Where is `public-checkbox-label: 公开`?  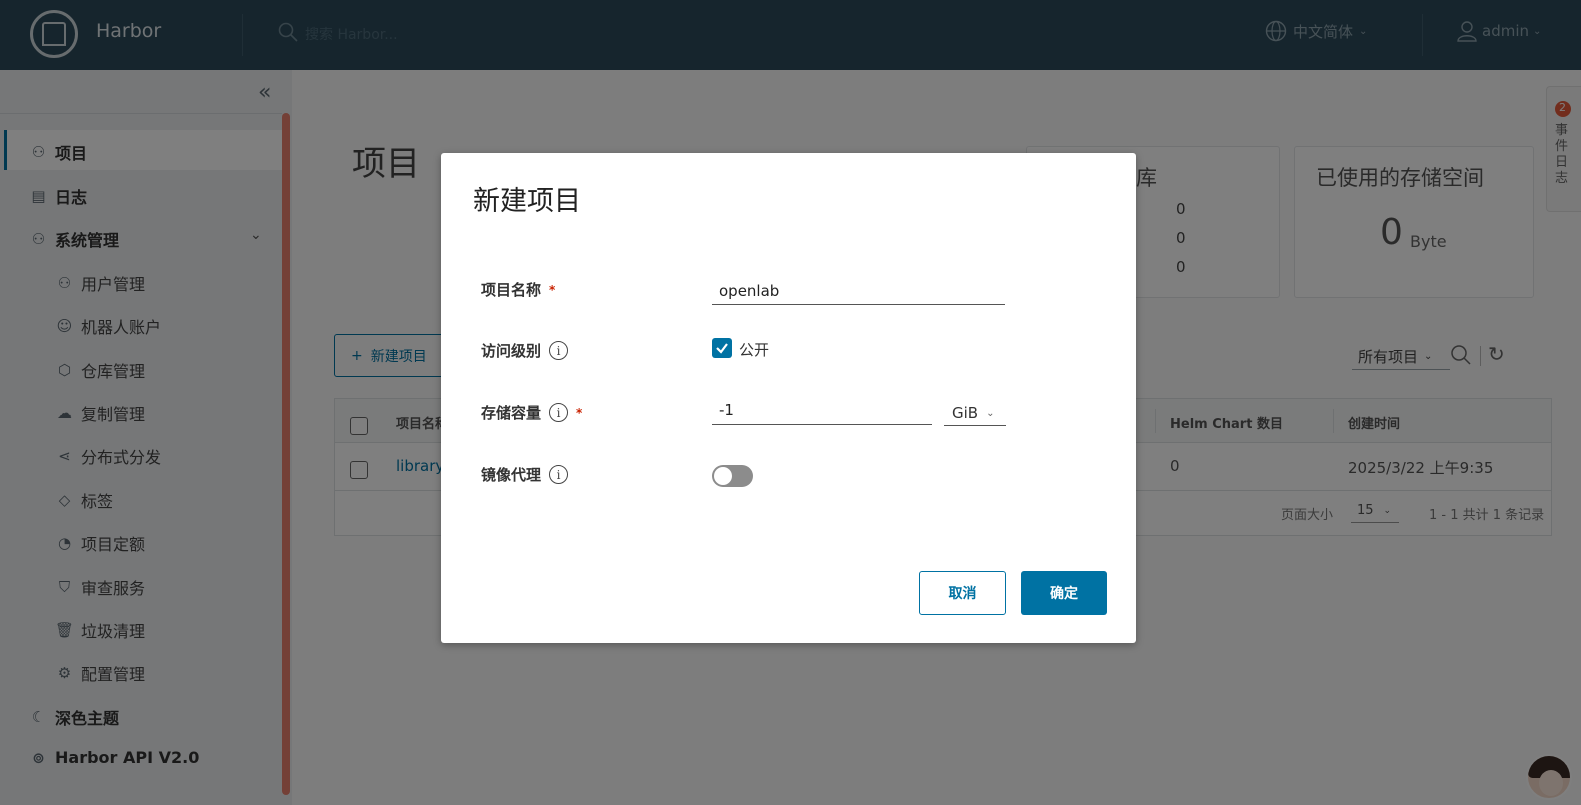
public-checkbox-label: 公开 is located at coordinates (754, 349).